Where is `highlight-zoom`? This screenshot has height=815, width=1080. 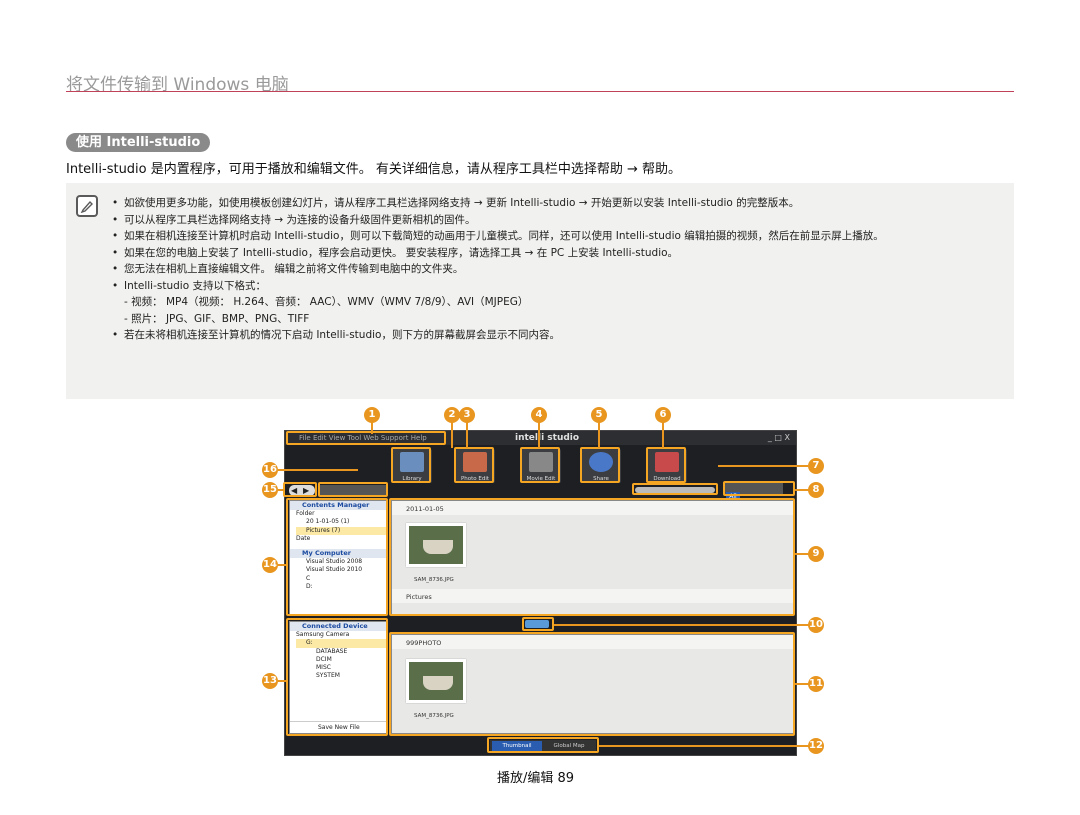
highlight-zoom is located at coordinates (675, 489).